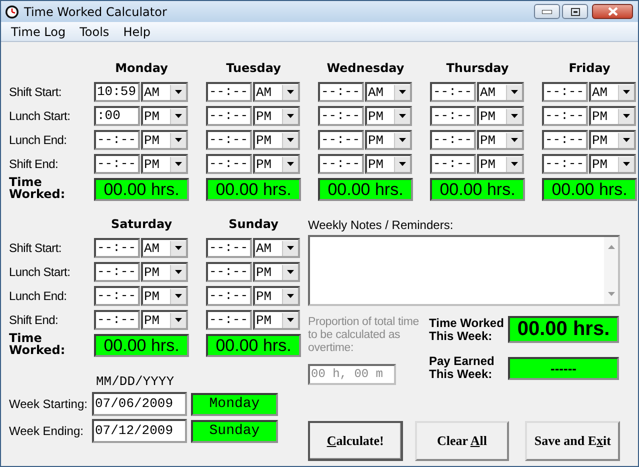 This screenshot has height=467, width=639. I want to click on menu-item: Tools, so click(94, 31).